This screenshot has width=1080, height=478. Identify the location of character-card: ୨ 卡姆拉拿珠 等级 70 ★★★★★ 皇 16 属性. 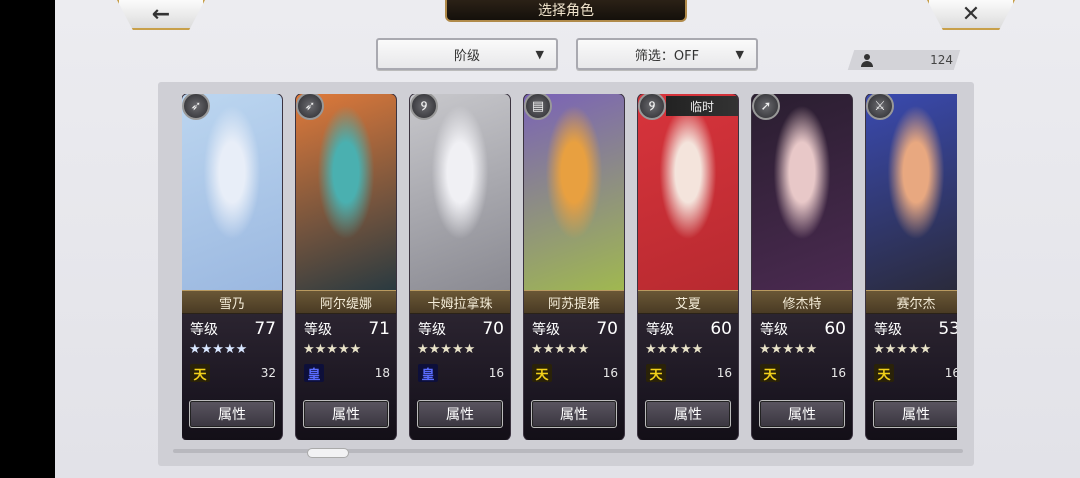
(460, 267).